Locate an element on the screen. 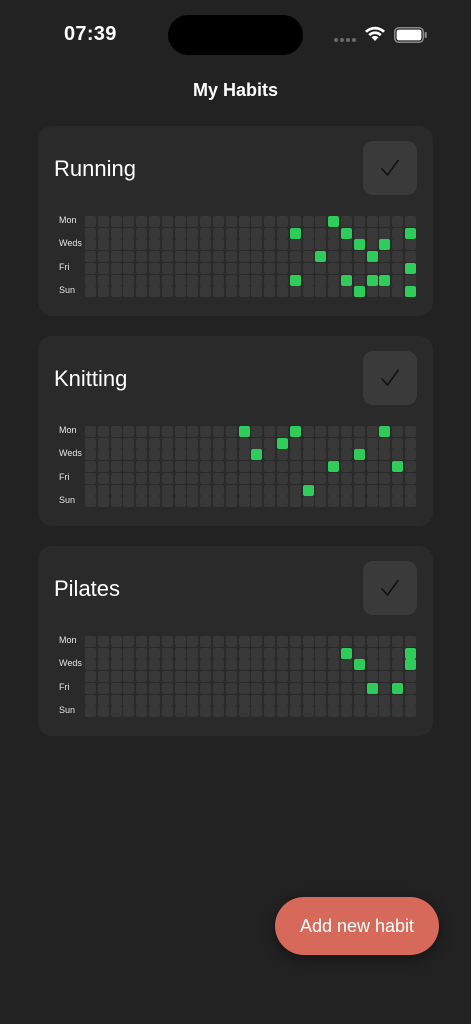 This screenshot has height=1024, width=471. add-habit-button: Add new habit is located at coordinates (357, 926).